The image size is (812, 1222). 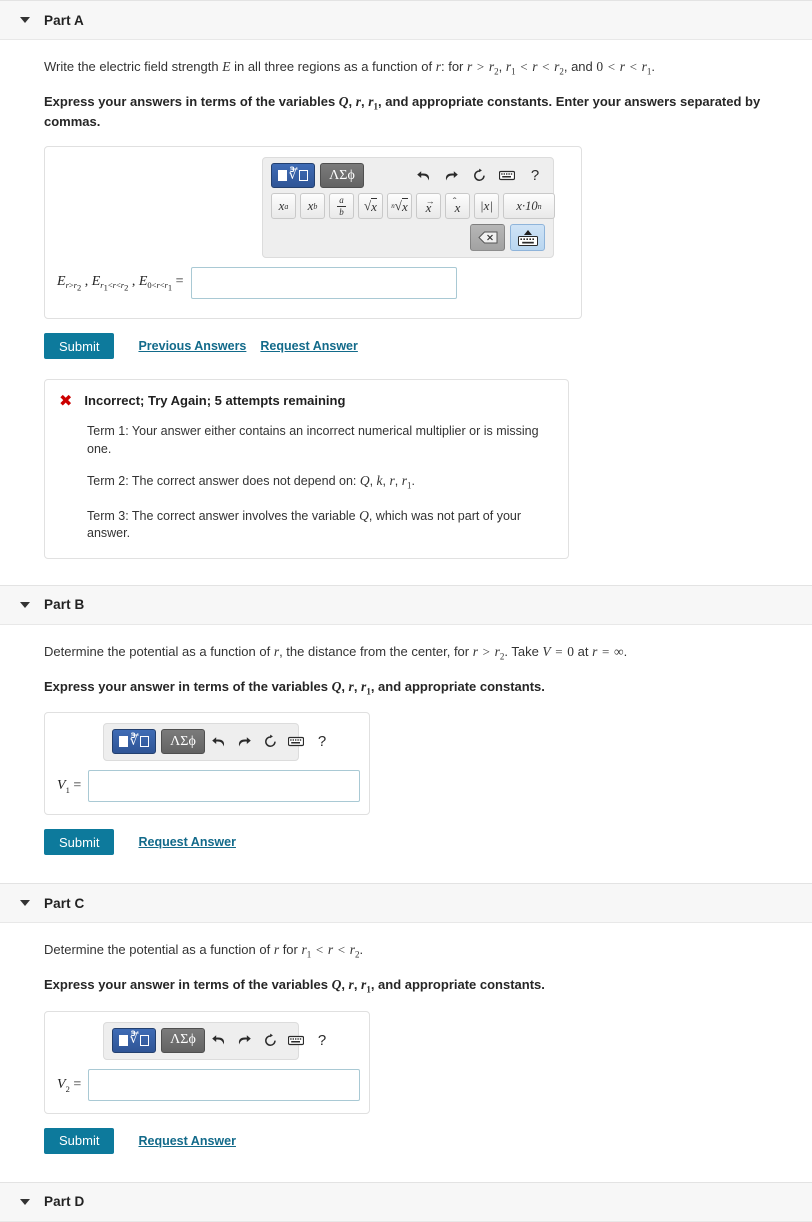 I want to click on part-header-b: Part B, so click(x=406, y=604).